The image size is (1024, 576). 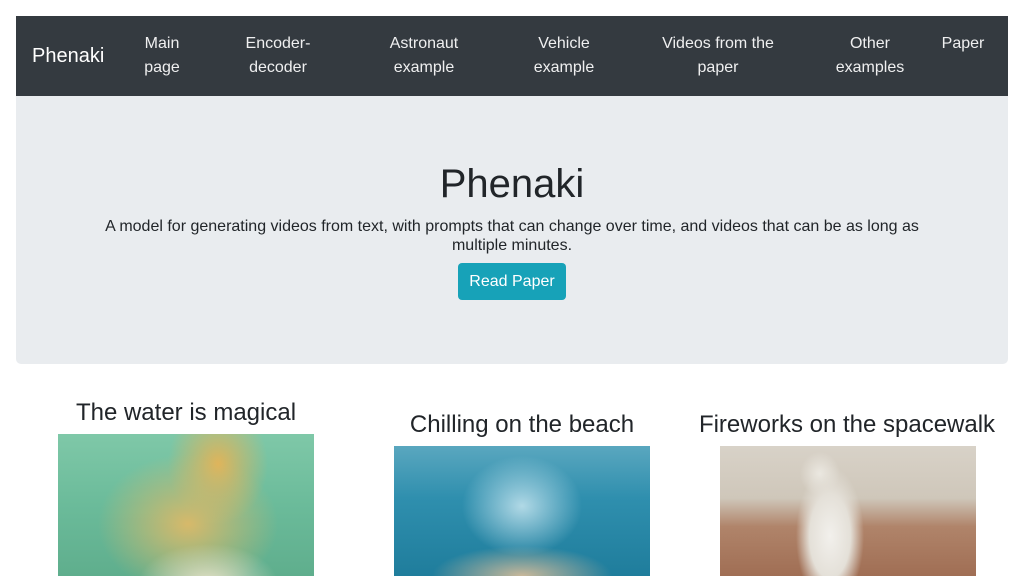 I want to click on brand-link: Phenaki, so click(x=68, y=56).